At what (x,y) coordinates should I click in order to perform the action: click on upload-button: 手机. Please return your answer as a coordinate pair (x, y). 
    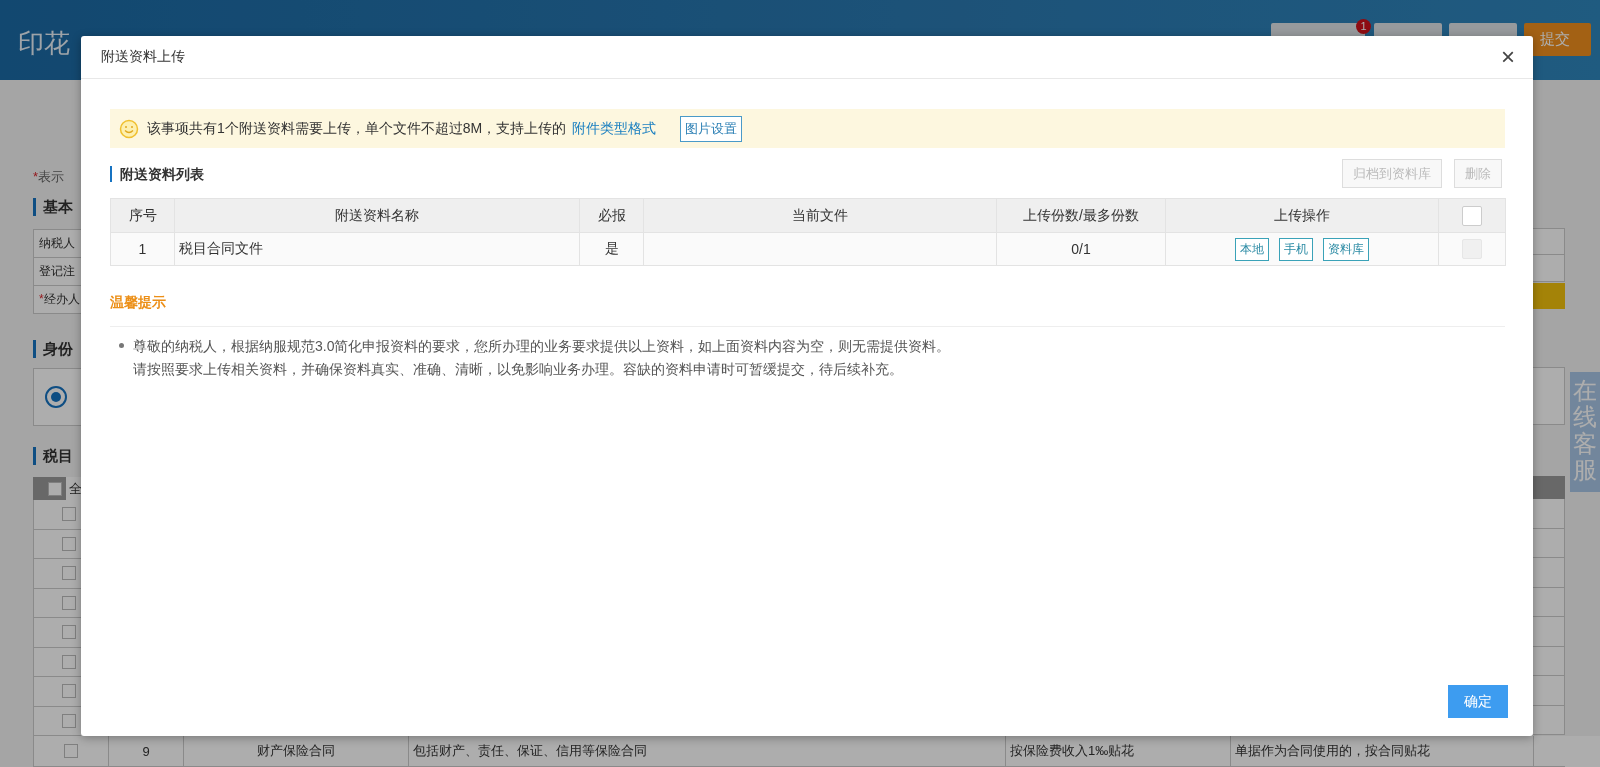
    Looking at the image, I should click on (1296, 249).